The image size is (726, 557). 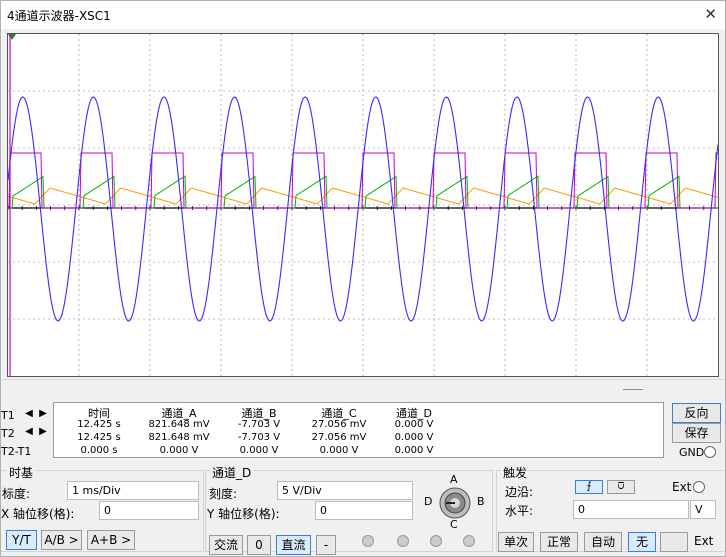 What do you see at coordinates (133, 490) in the screenshot?
I see `timebase-scale-field: 1 ms/Div` at bounding box center [133, 490].